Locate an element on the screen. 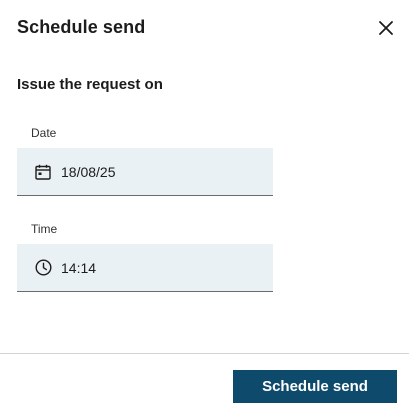 The image size is (409, 419). date-field: 18/08/25 is located at coordinates (145, 172).